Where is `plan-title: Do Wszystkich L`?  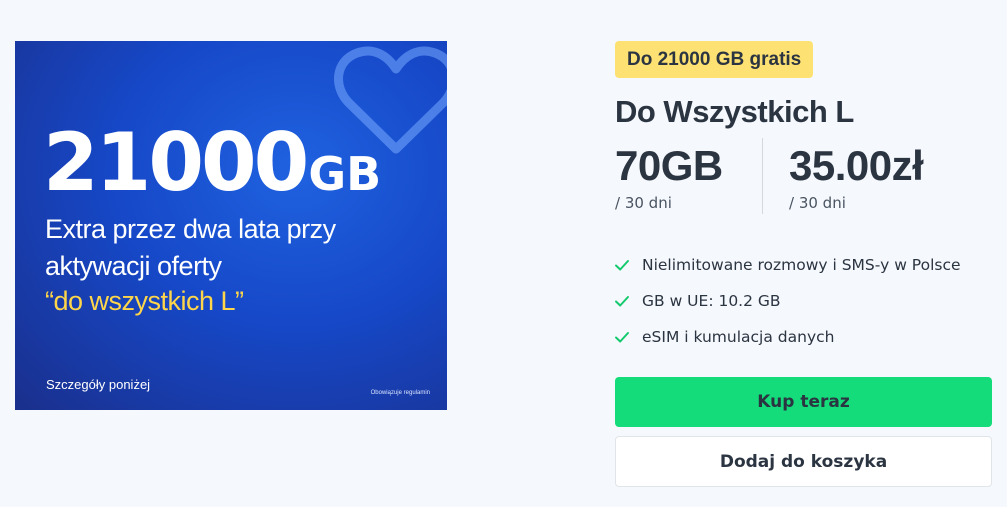
plan-title: Do Wszystkich L is located at coordinates (734, 111).